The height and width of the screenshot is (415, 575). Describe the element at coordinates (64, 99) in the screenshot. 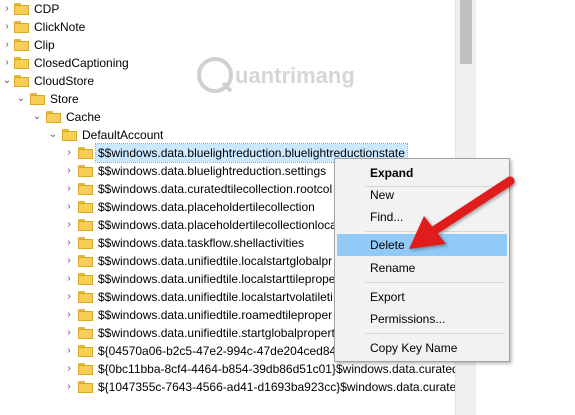

I see `tree-item-label: Store` at that location.